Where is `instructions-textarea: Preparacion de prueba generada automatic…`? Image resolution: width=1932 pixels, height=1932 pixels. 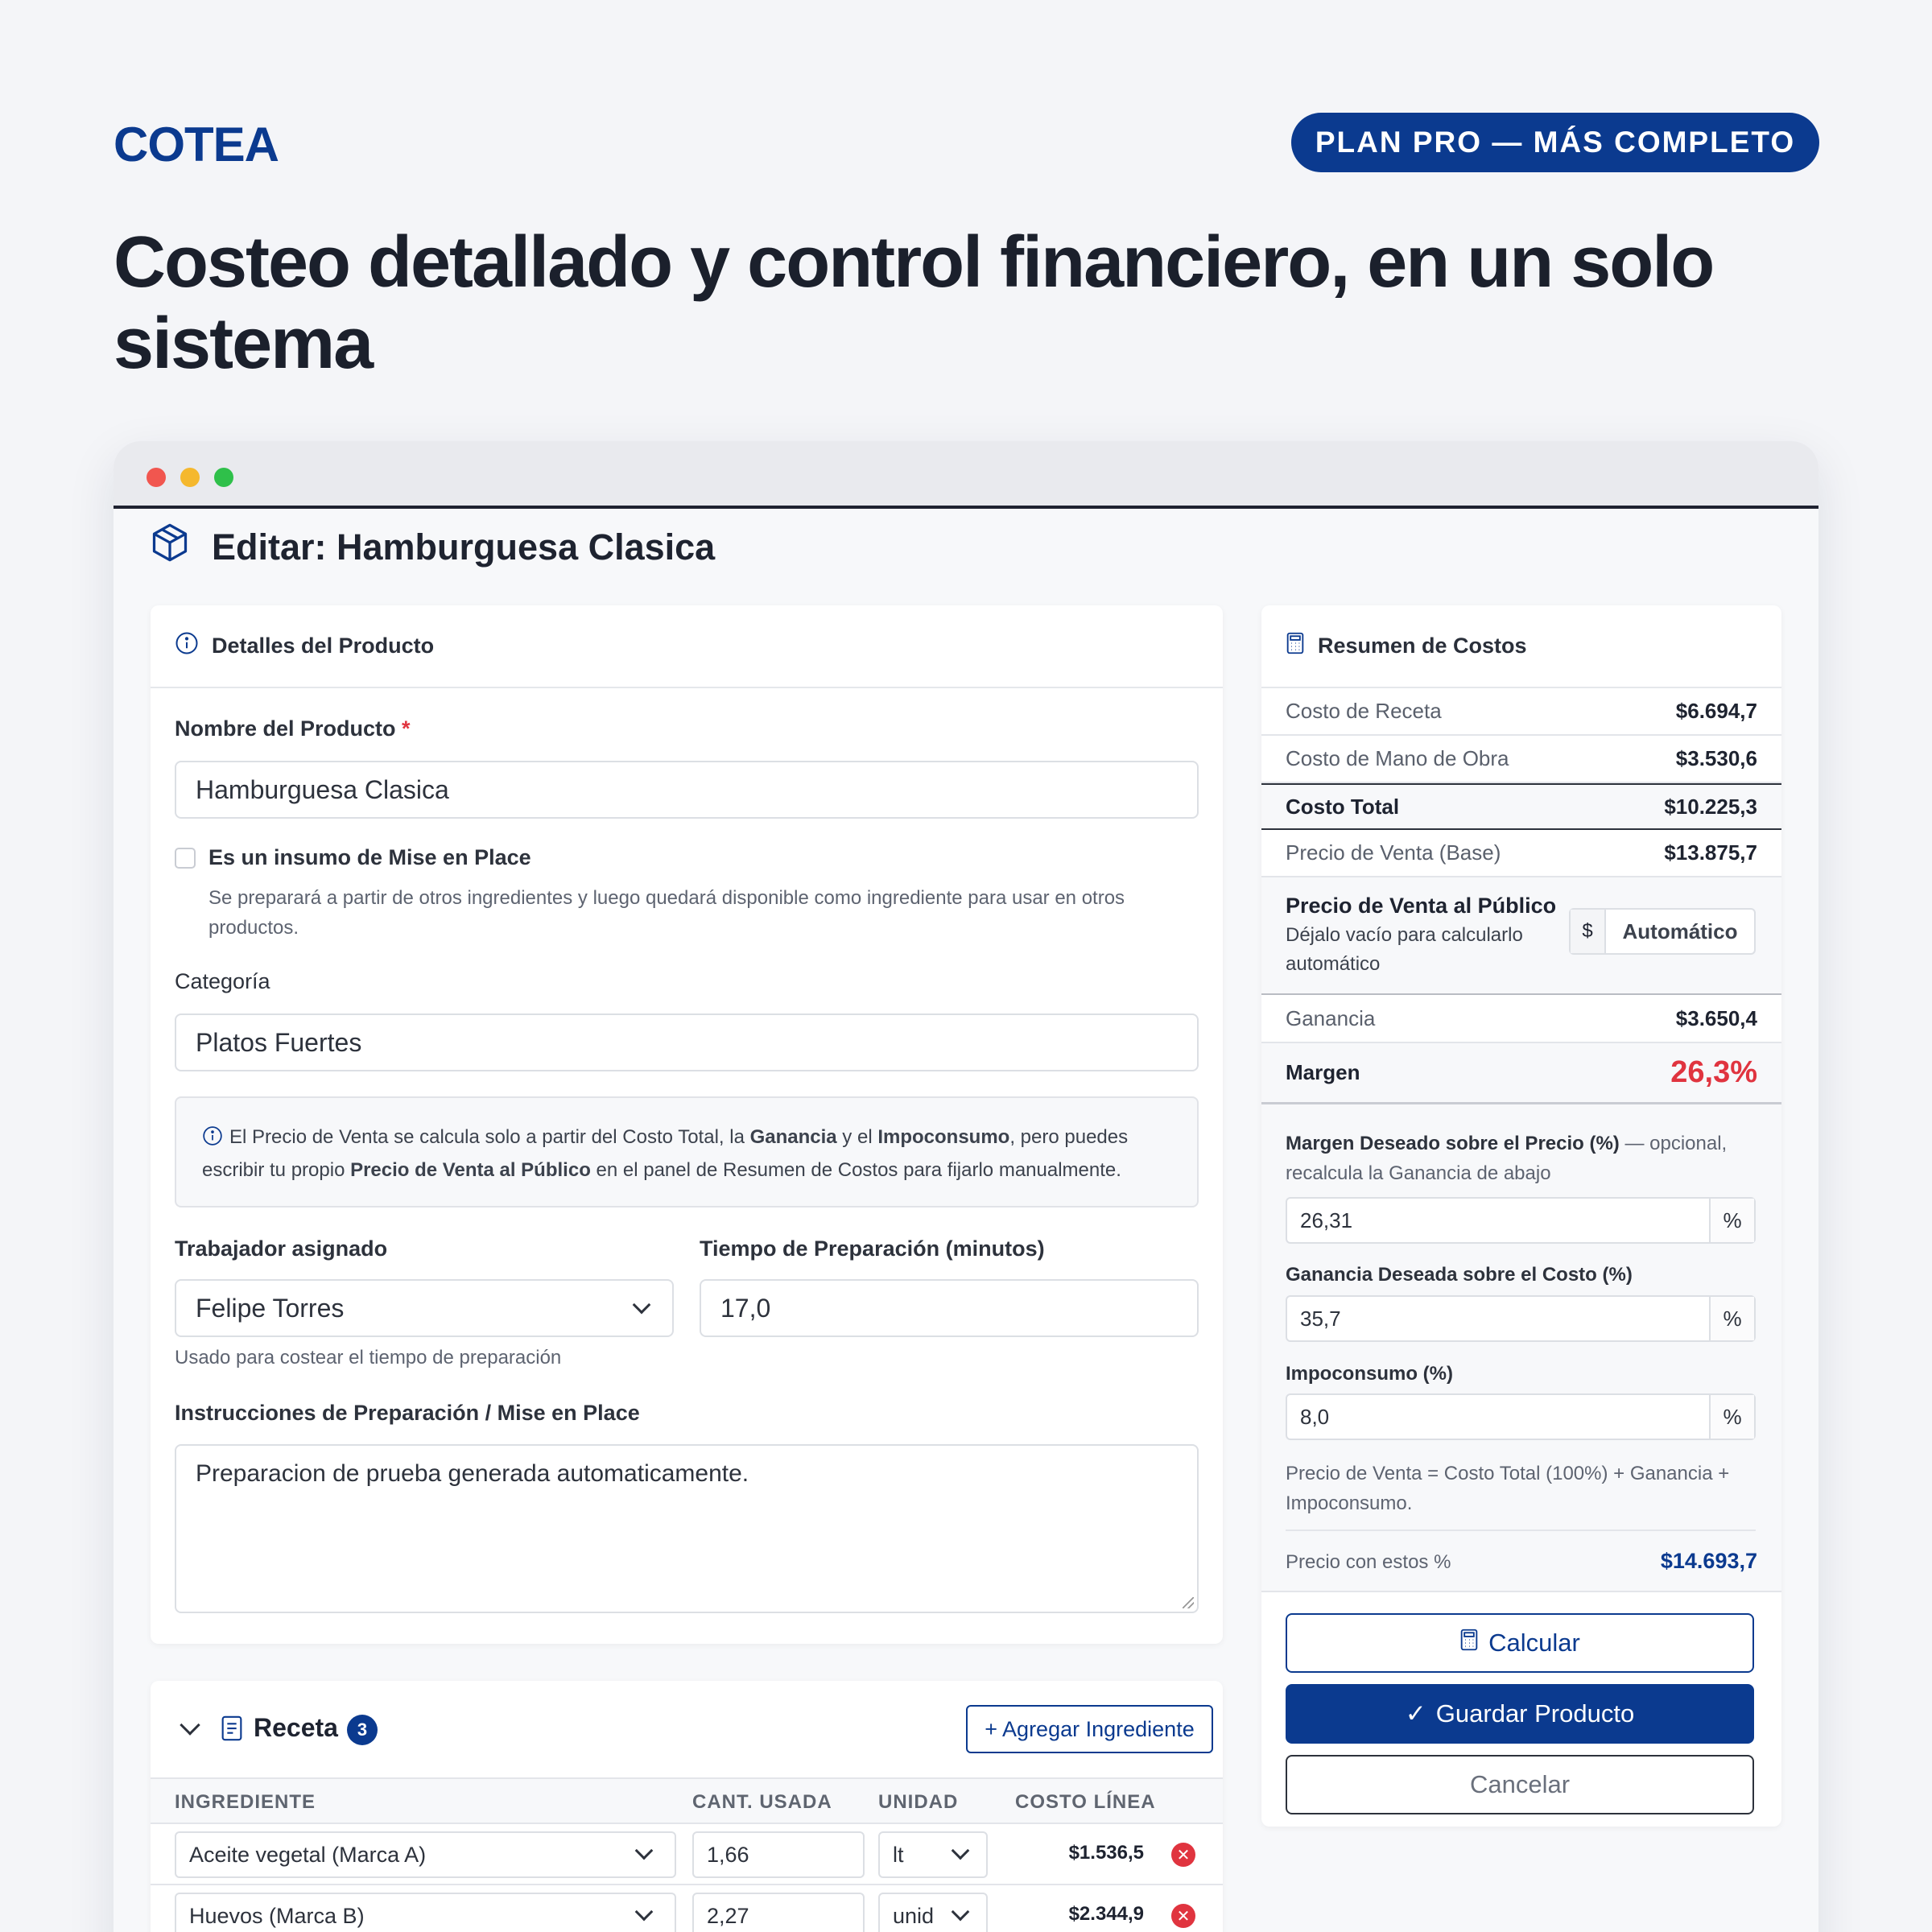
instructions-textarea: Preparacion de prueba generada automatic… is located at coordinates (687, 1528).